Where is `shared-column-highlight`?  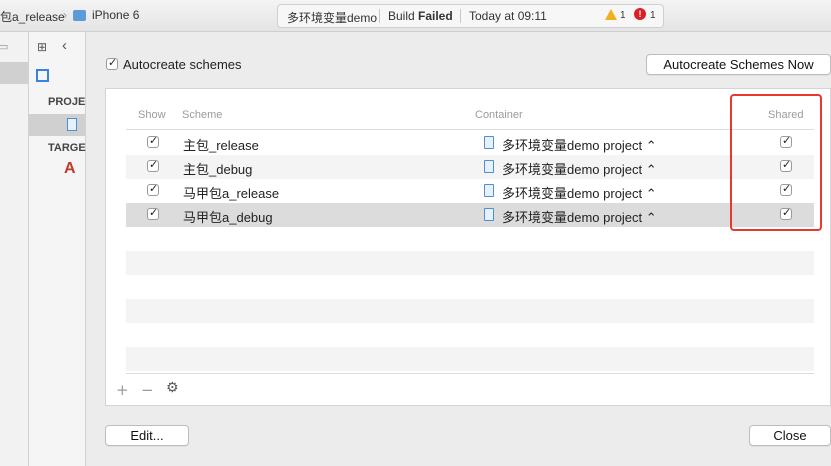 shared-column-highlight is located at coordinates (776, 162).